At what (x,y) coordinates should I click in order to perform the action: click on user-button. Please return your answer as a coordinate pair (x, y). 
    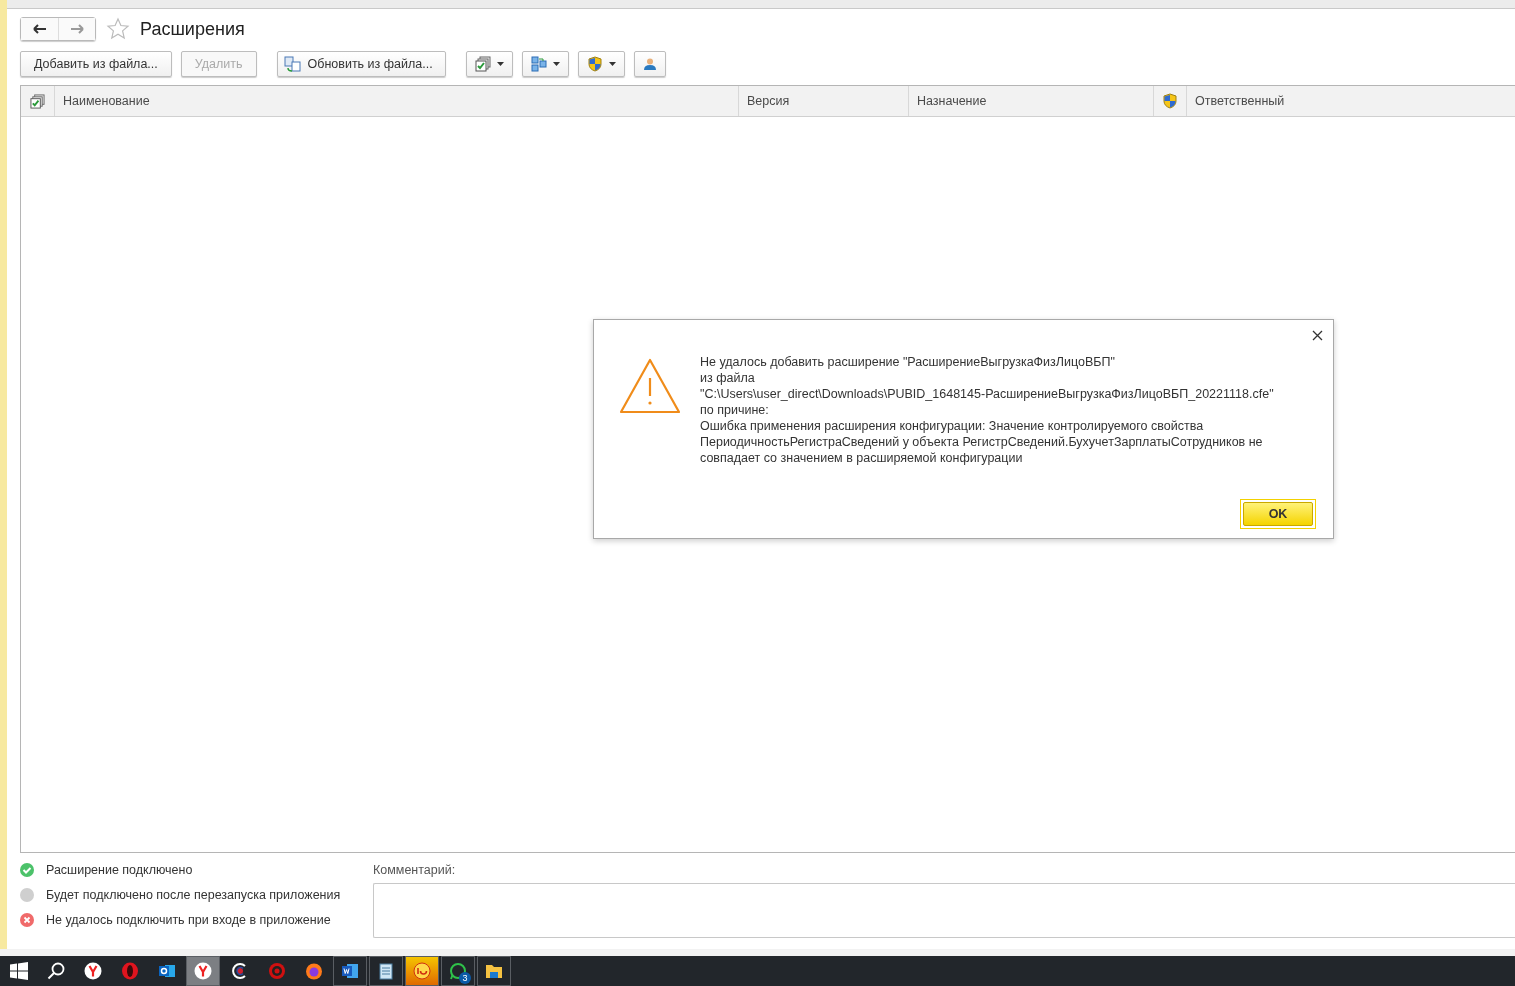
    Looking at the image, I should click on (649, 64).